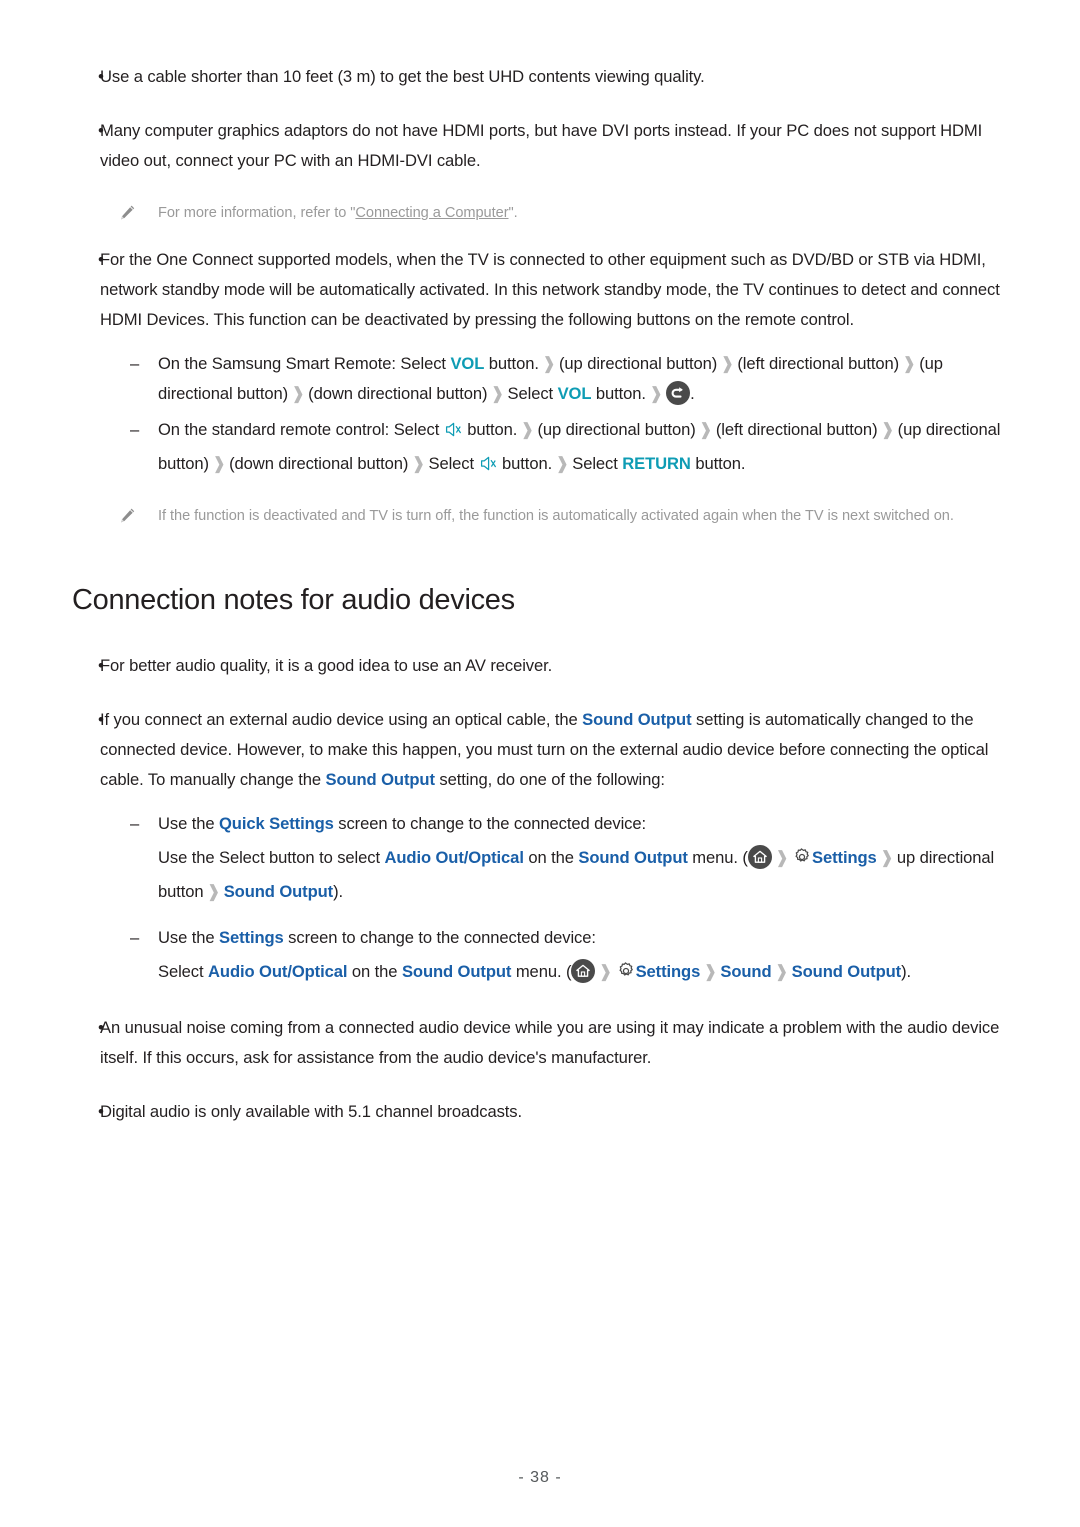 The height and width of the screenshot is (1527, 1080). I want to click on sound-keyword: Sound, so click(746, 971).